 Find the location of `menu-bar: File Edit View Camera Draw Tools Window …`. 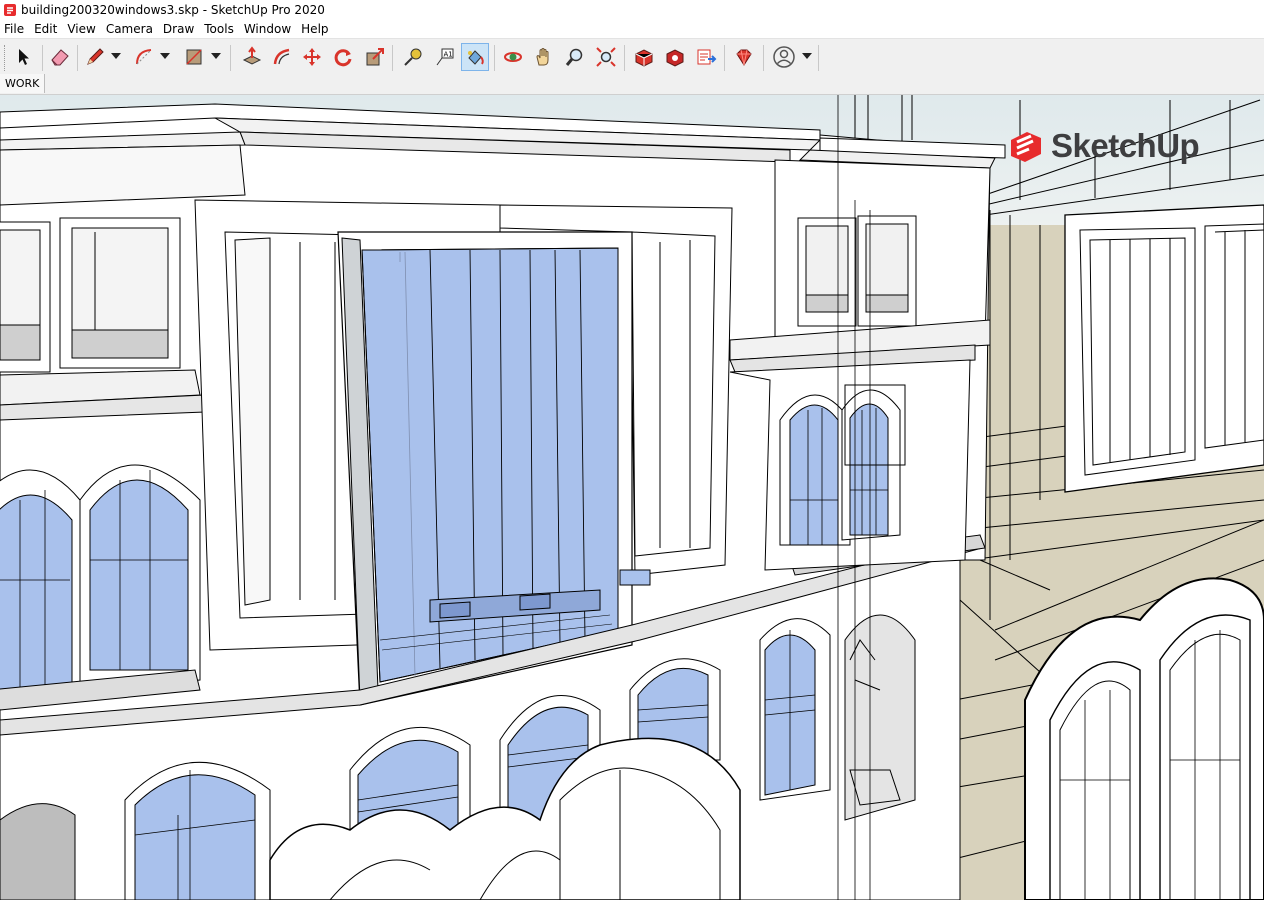

menu-bar: File Edit View Camera Draw Tools Window … is located at coordinates (632, 29).